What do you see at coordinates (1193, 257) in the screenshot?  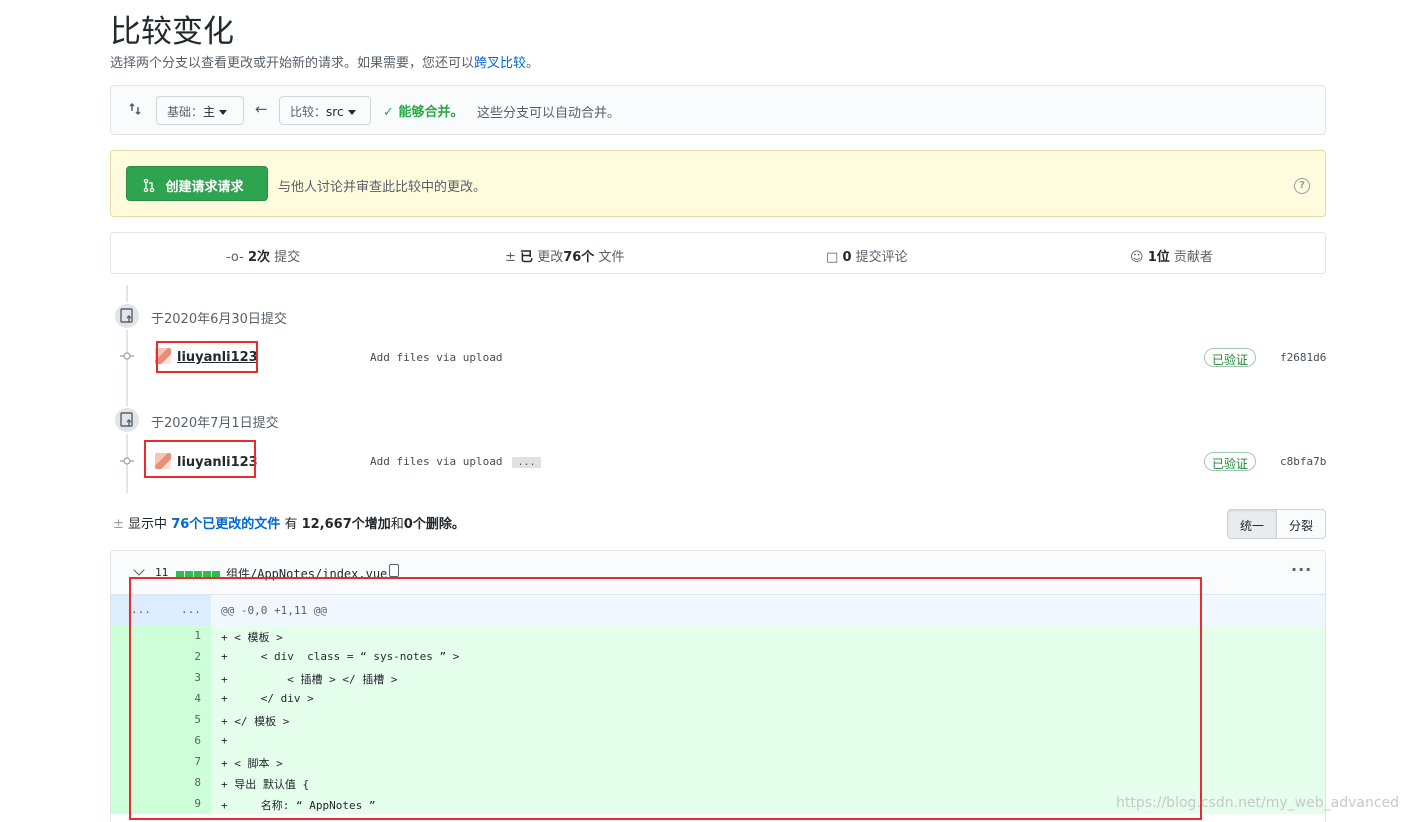 I see `contributors-label: 贡献者` at bounding box center [1193, 257].